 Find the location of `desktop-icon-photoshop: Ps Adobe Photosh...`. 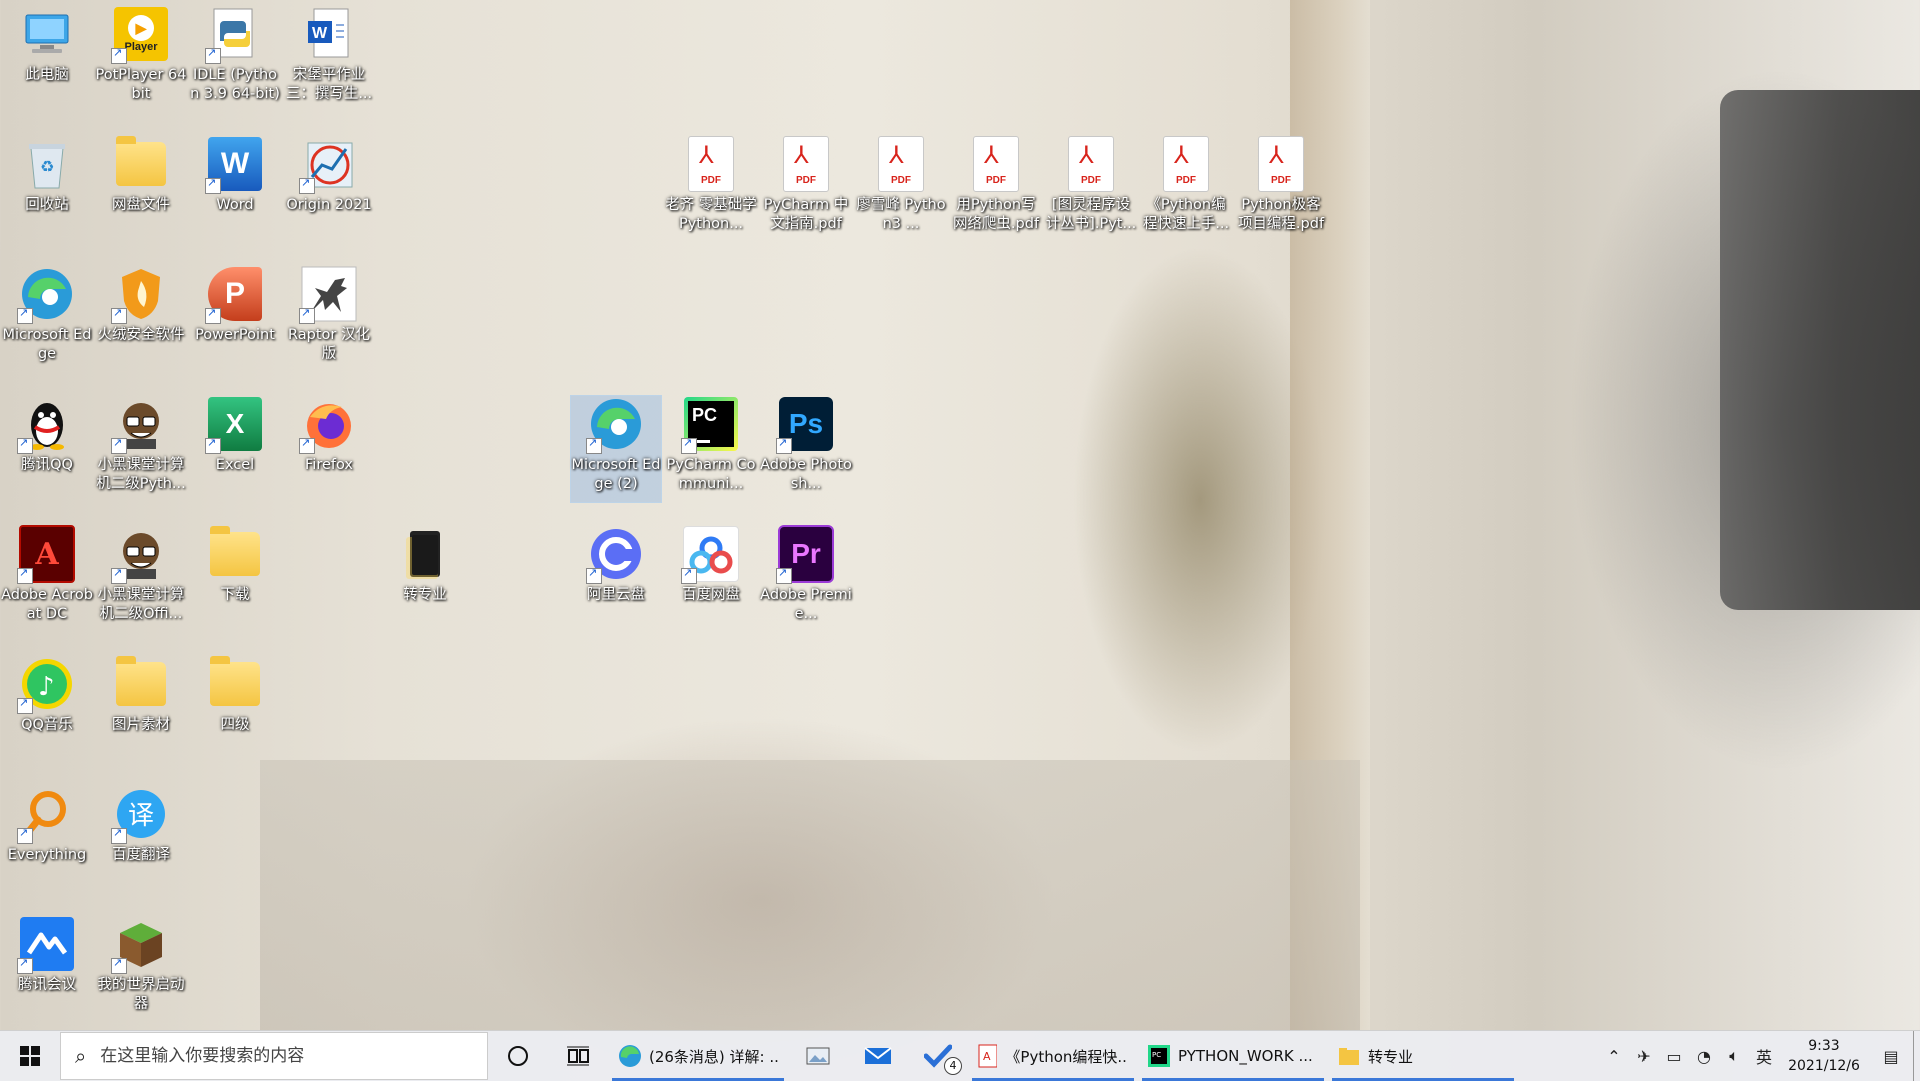

desktop-icon-photoshop: Ps Adobe Photosh... is located at coordinates (806, 445).